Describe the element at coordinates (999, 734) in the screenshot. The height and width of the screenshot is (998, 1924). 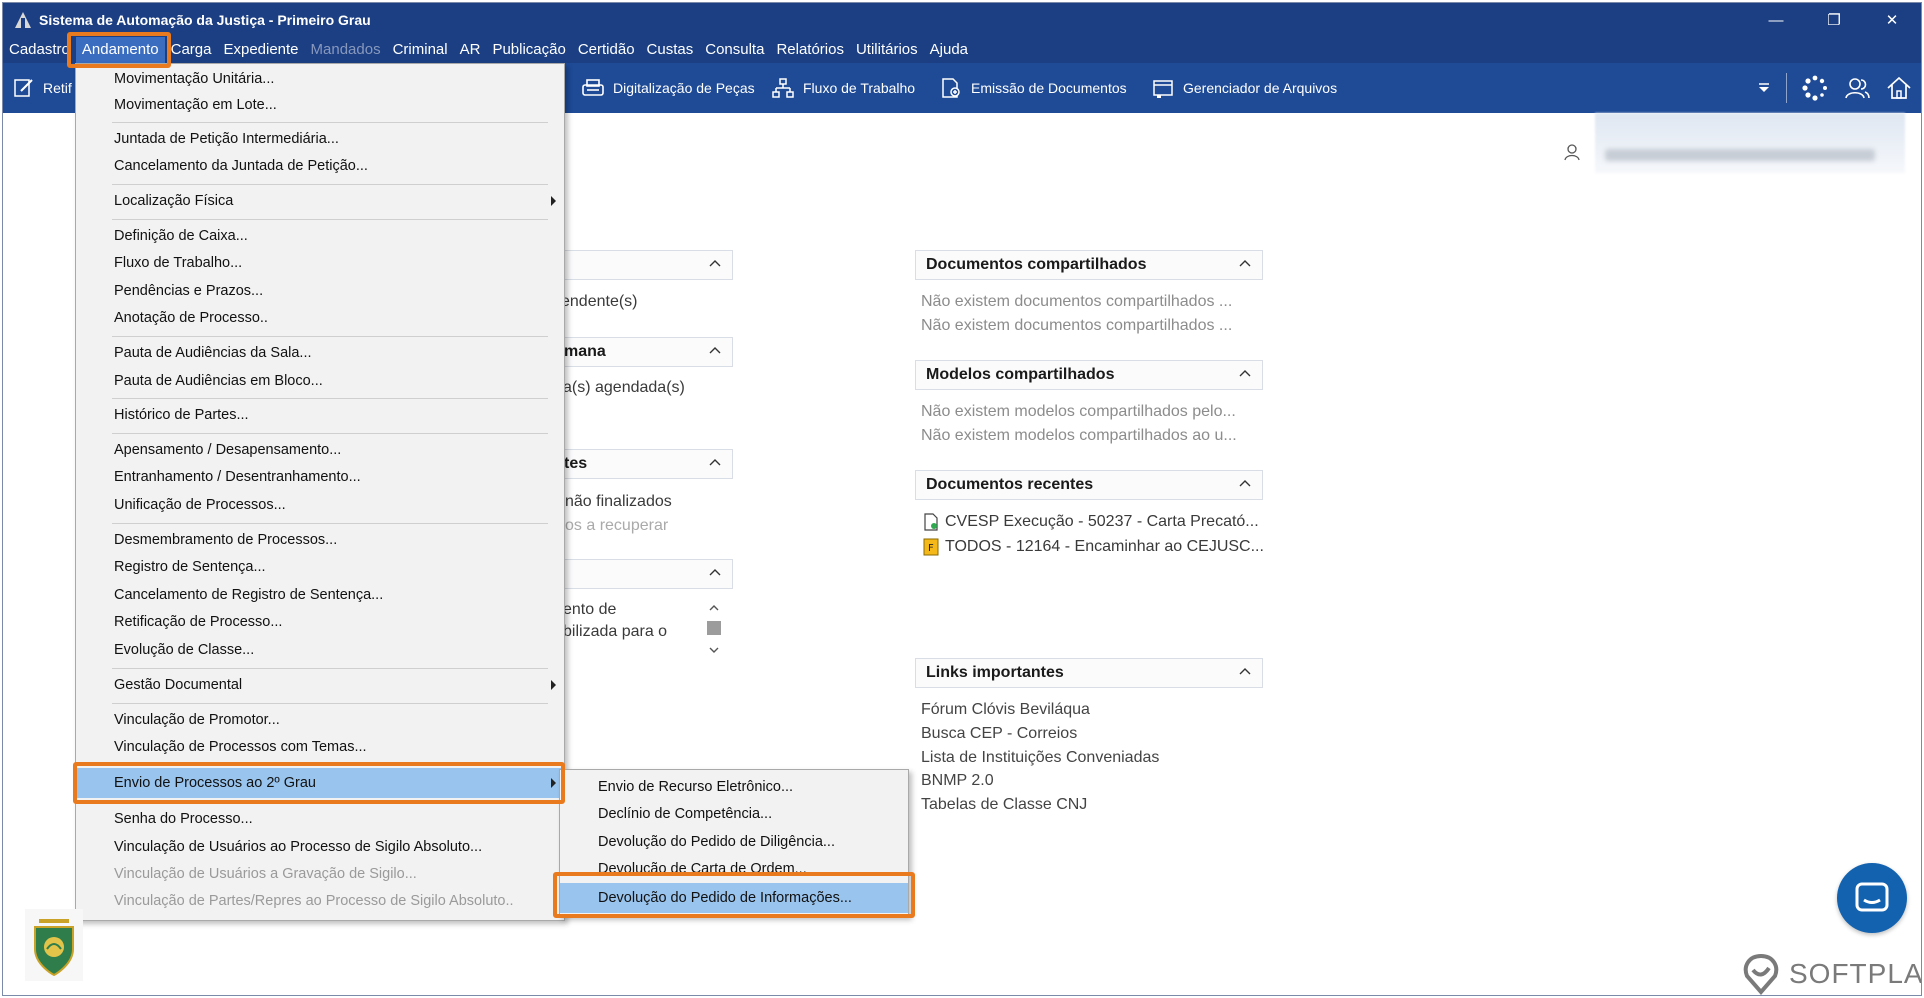
I see `link-busca-cep: Busca CEP - Correios` at that location.